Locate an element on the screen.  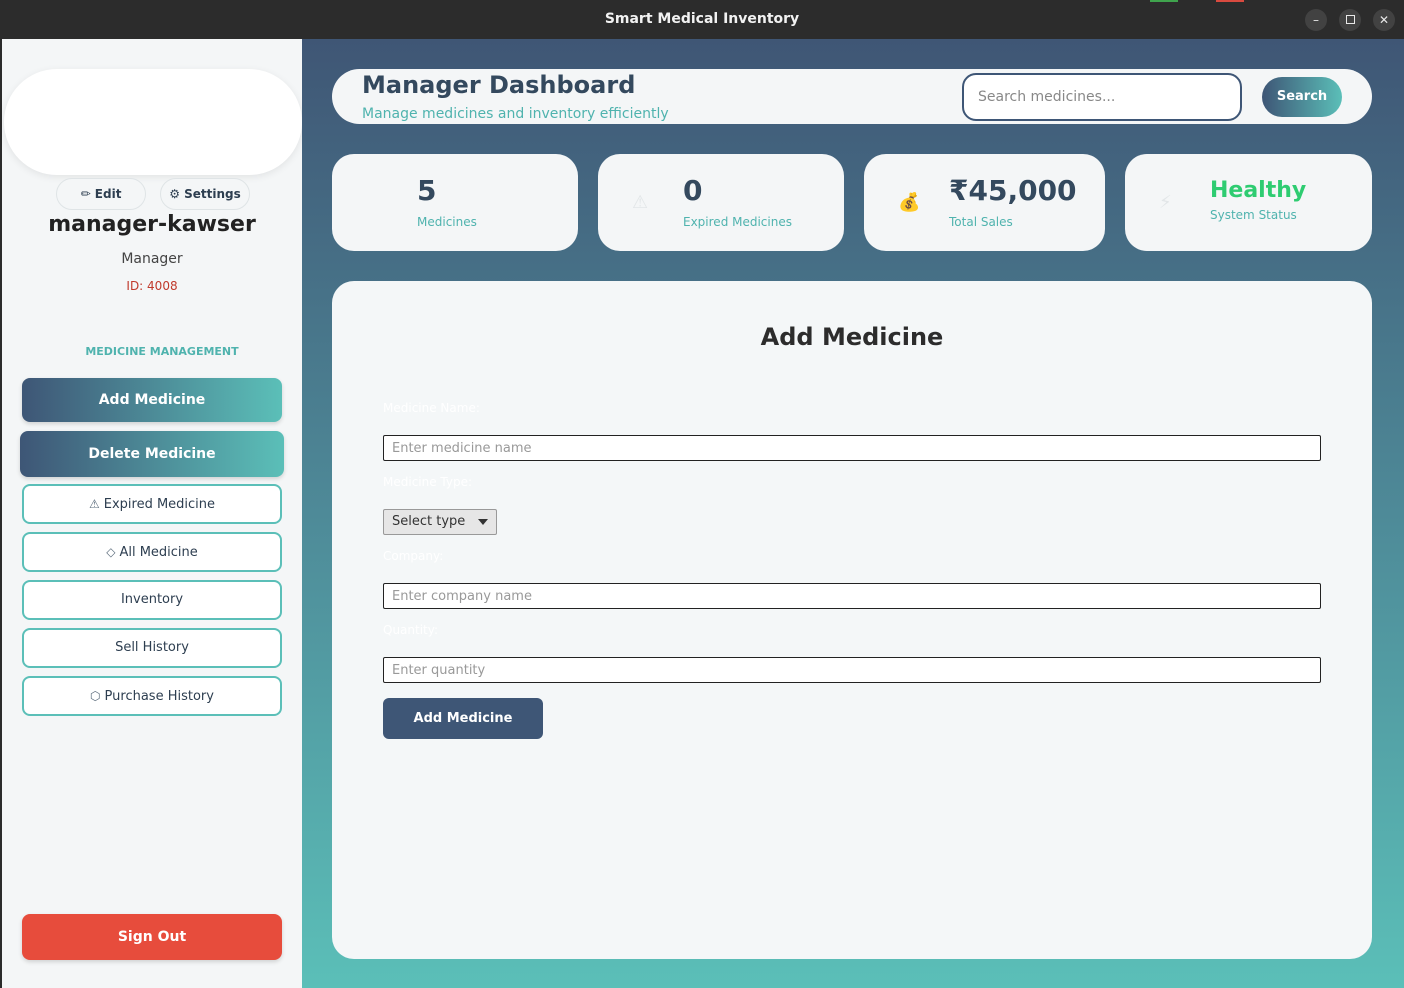
minimize-icon: – is located at coordinates (1316, 20).